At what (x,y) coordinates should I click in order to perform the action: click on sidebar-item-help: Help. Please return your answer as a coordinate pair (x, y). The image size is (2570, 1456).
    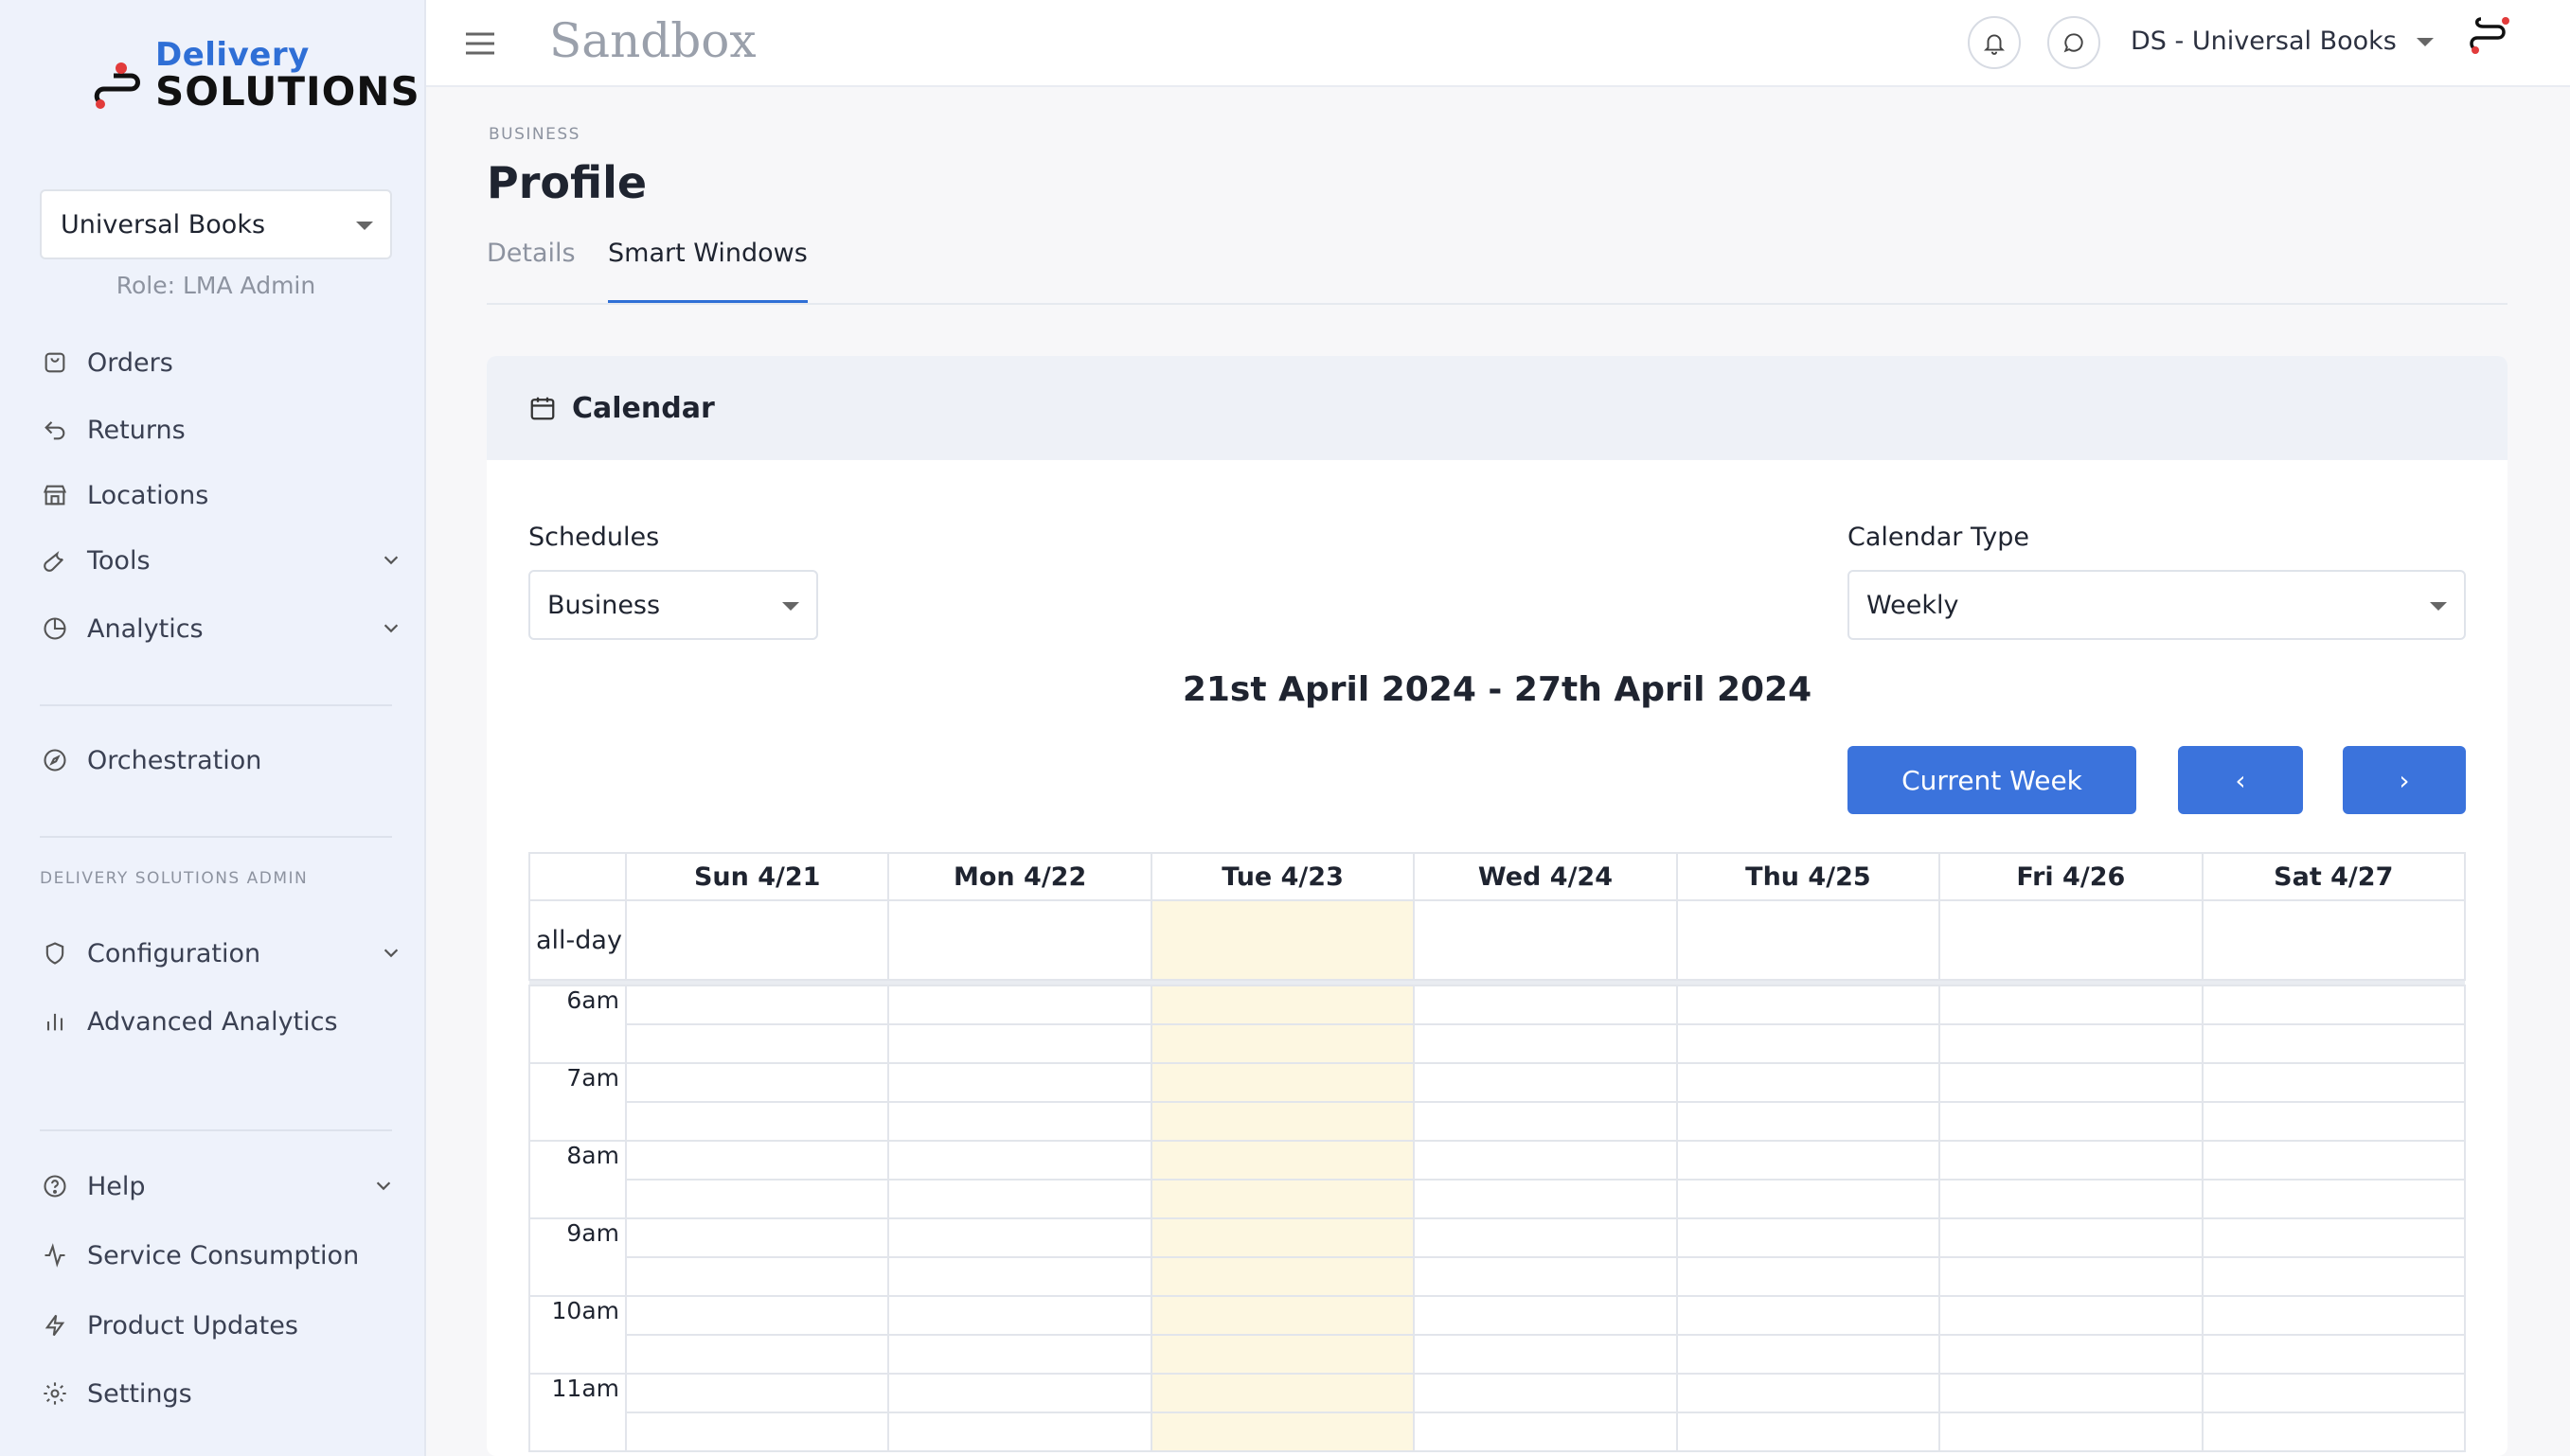
    Looking at the image, I should click on (229, 1186).